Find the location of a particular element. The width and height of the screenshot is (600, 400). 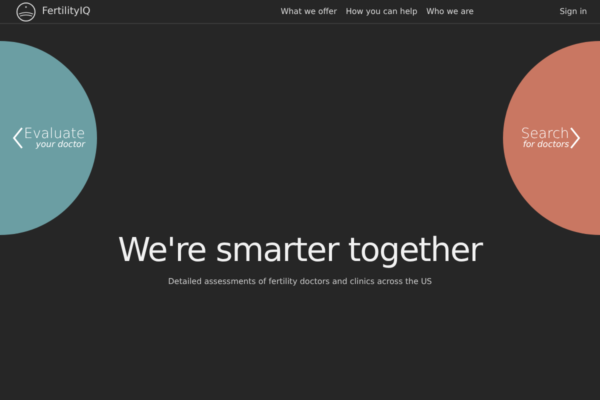

hero-heading: We're smarter together is located at coordinates (300, 249).